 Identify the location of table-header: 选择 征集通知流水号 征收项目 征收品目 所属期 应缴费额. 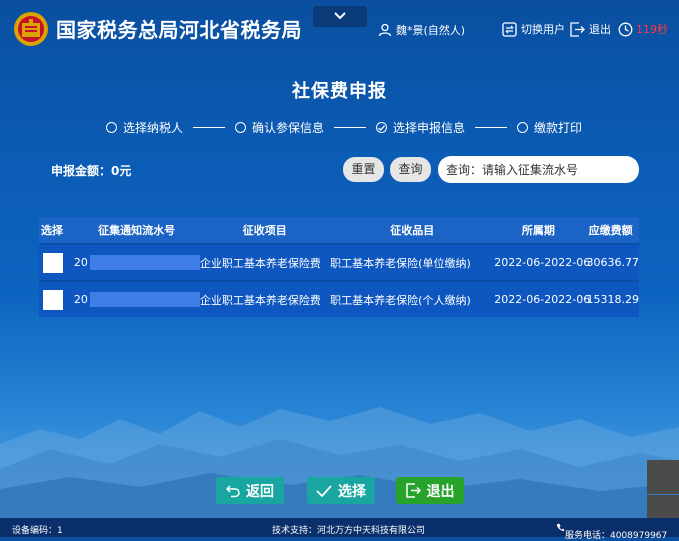
(339, 230).